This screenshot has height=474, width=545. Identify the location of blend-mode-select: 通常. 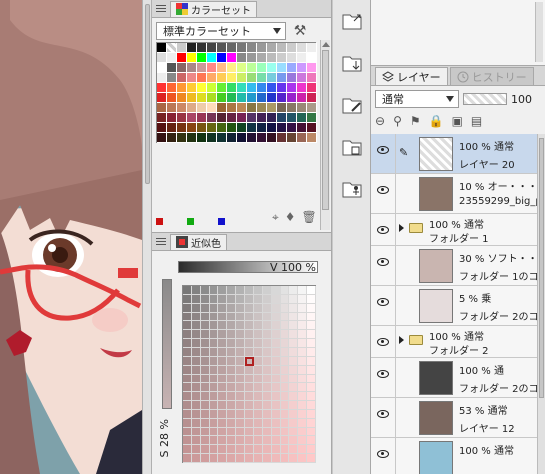
(417, 99).